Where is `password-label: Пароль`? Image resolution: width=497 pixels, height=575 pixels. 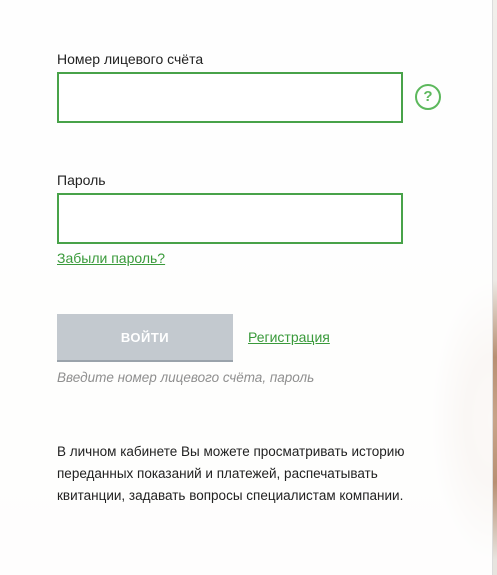
password-label: Пароль is located at coordinates (81, 180).